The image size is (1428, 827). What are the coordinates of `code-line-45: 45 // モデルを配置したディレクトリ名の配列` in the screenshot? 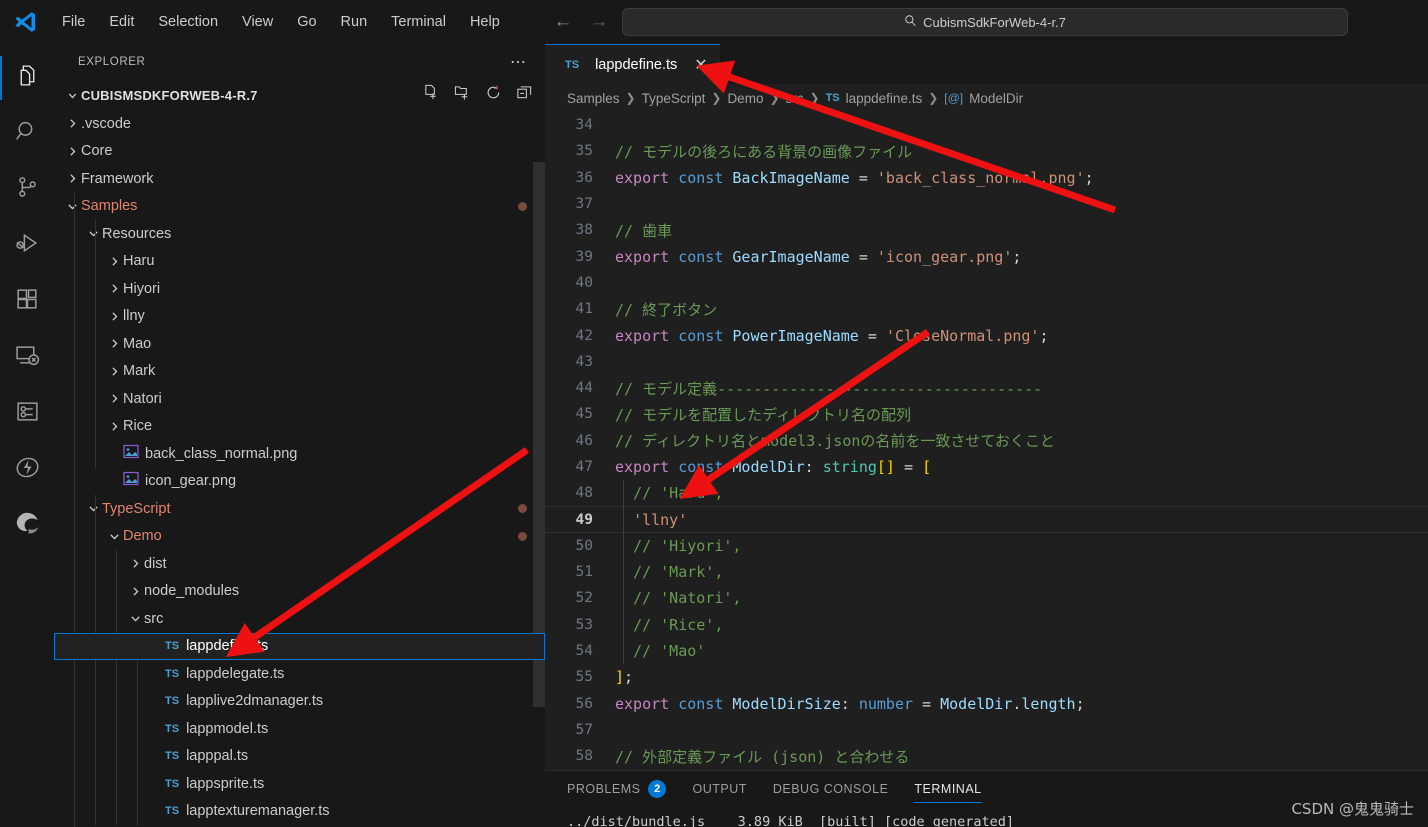 It's located at (986, 414).